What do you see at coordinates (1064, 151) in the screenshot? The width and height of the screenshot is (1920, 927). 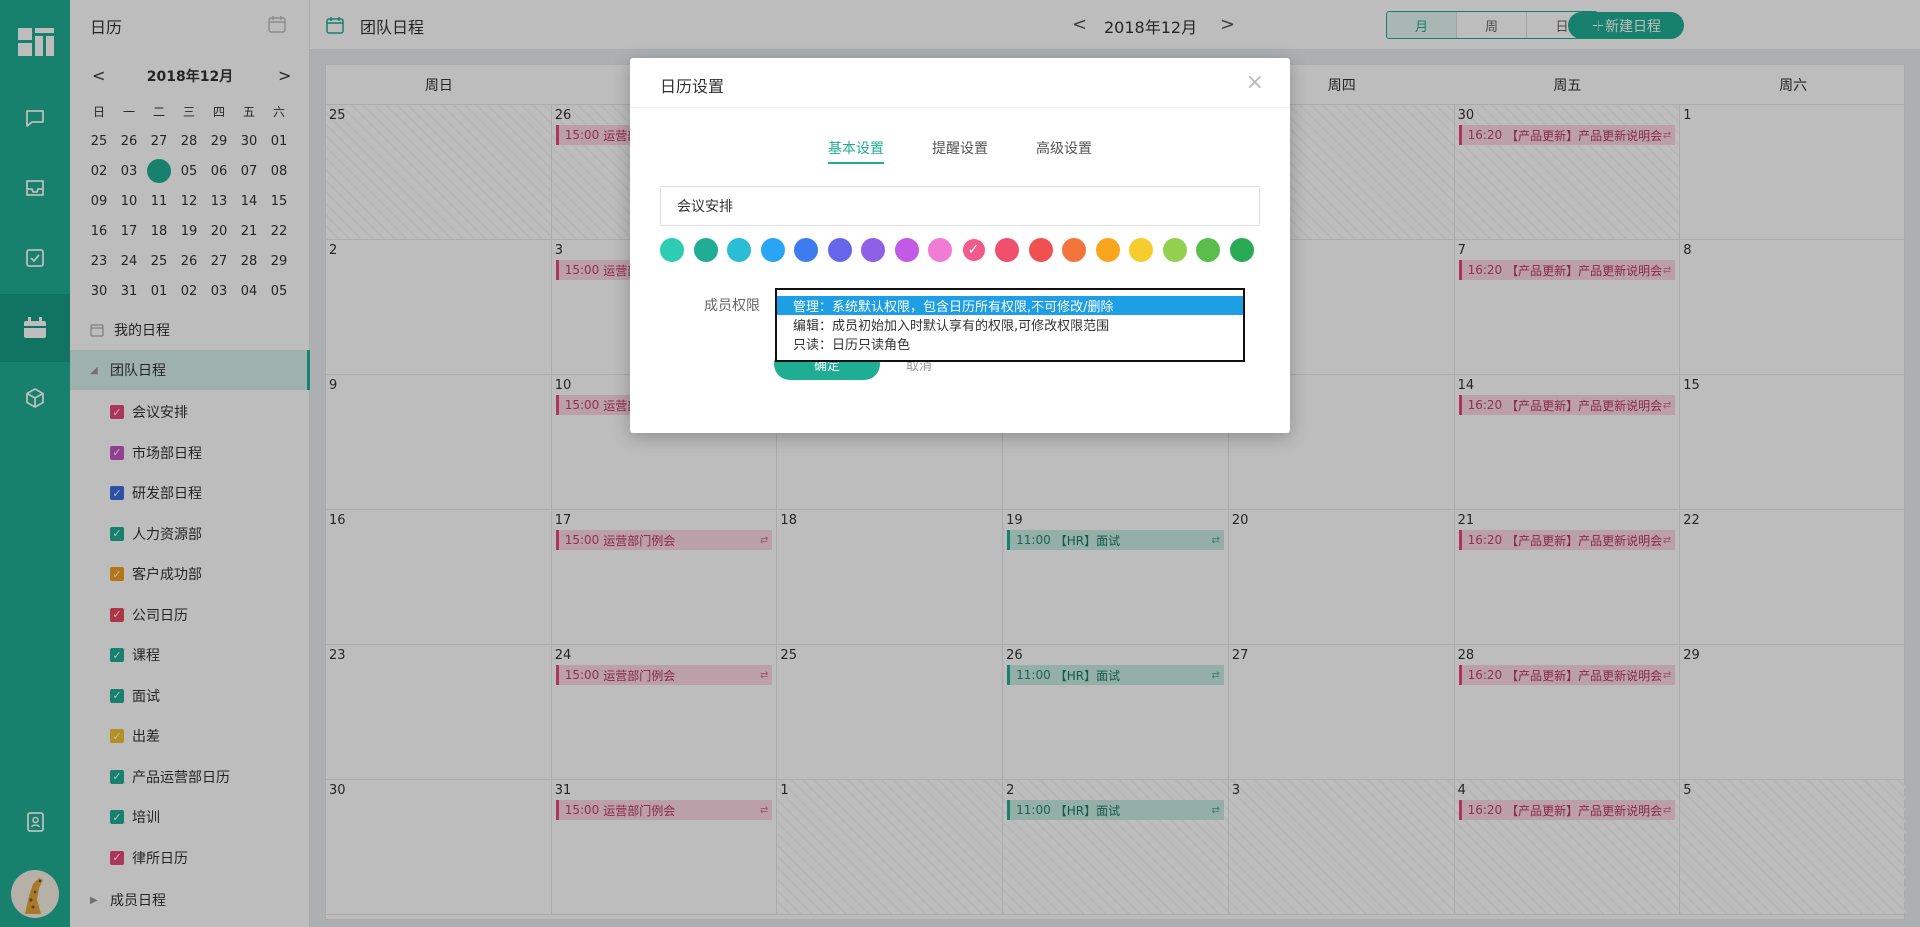 I see `tab-advanced-settings: 高级设置` at bounding box center [1064, 151].